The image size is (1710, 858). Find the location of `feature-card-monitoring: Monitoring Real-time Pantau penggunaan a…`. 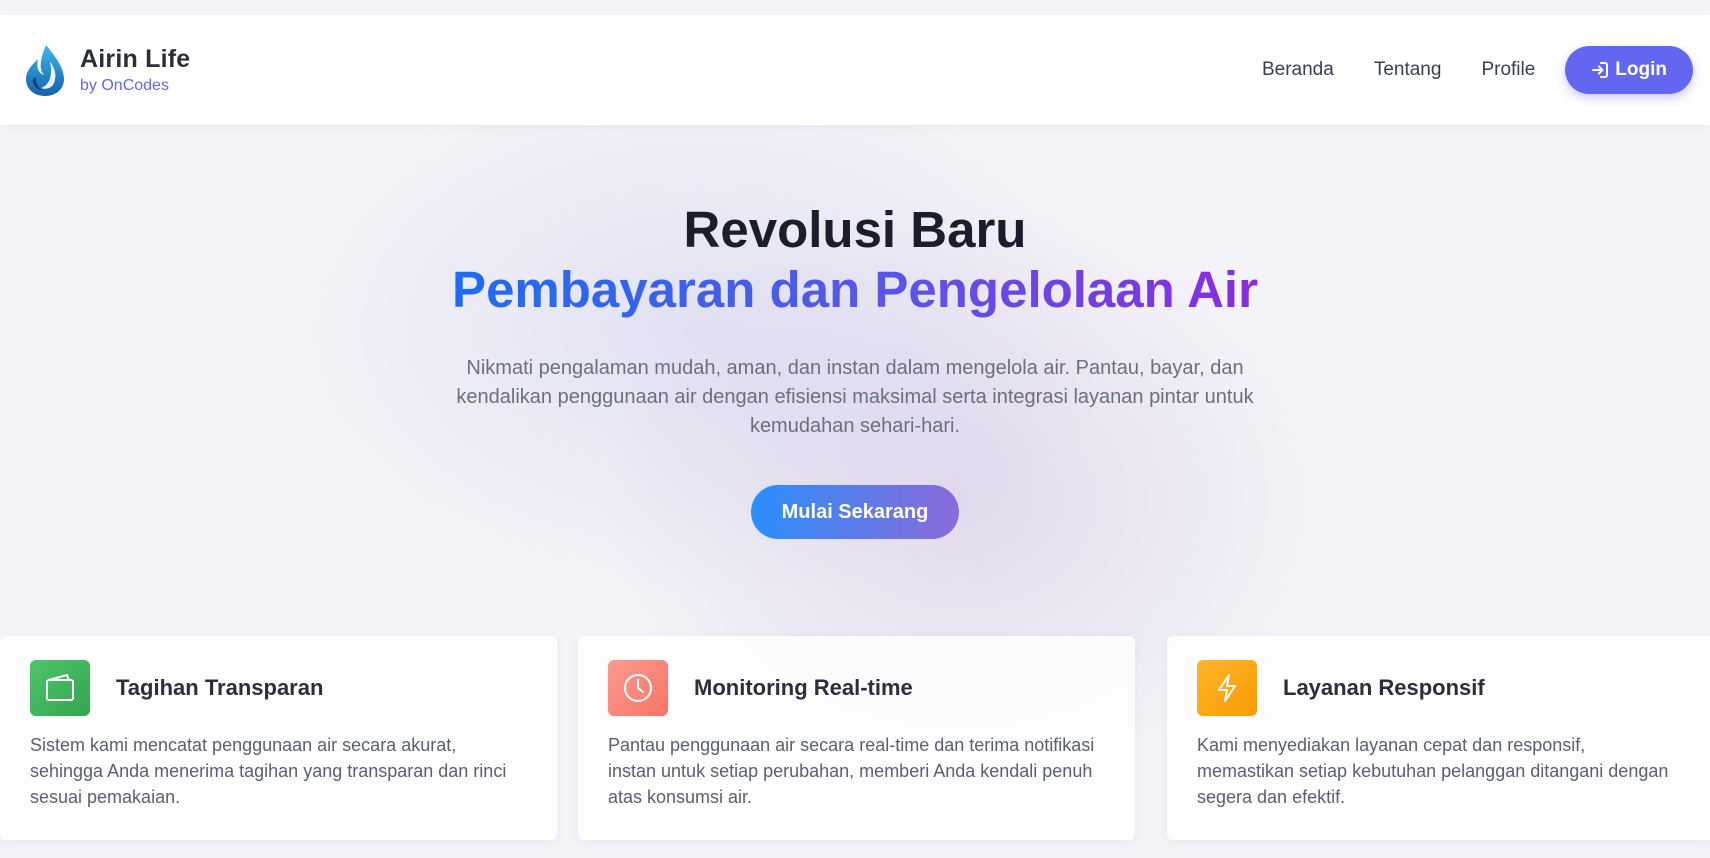

feature-card-monitoring: Monitoring Real-time Pantau penggunaan a… is located at coordinates (856, 738).